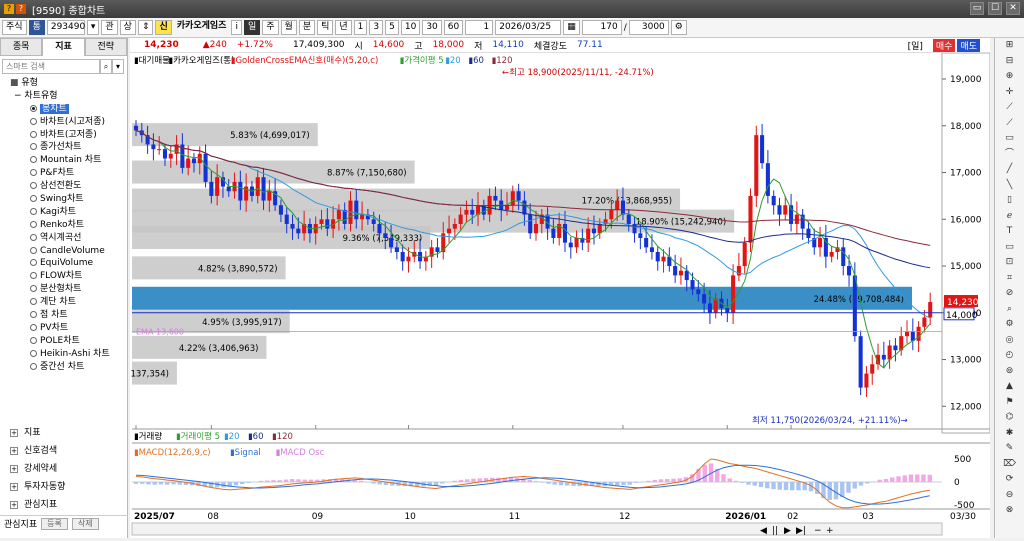  Describe the element at coordinates (64, 451) in the screenshot. I see `tree-group-signal-search: +신호검색` at that location.